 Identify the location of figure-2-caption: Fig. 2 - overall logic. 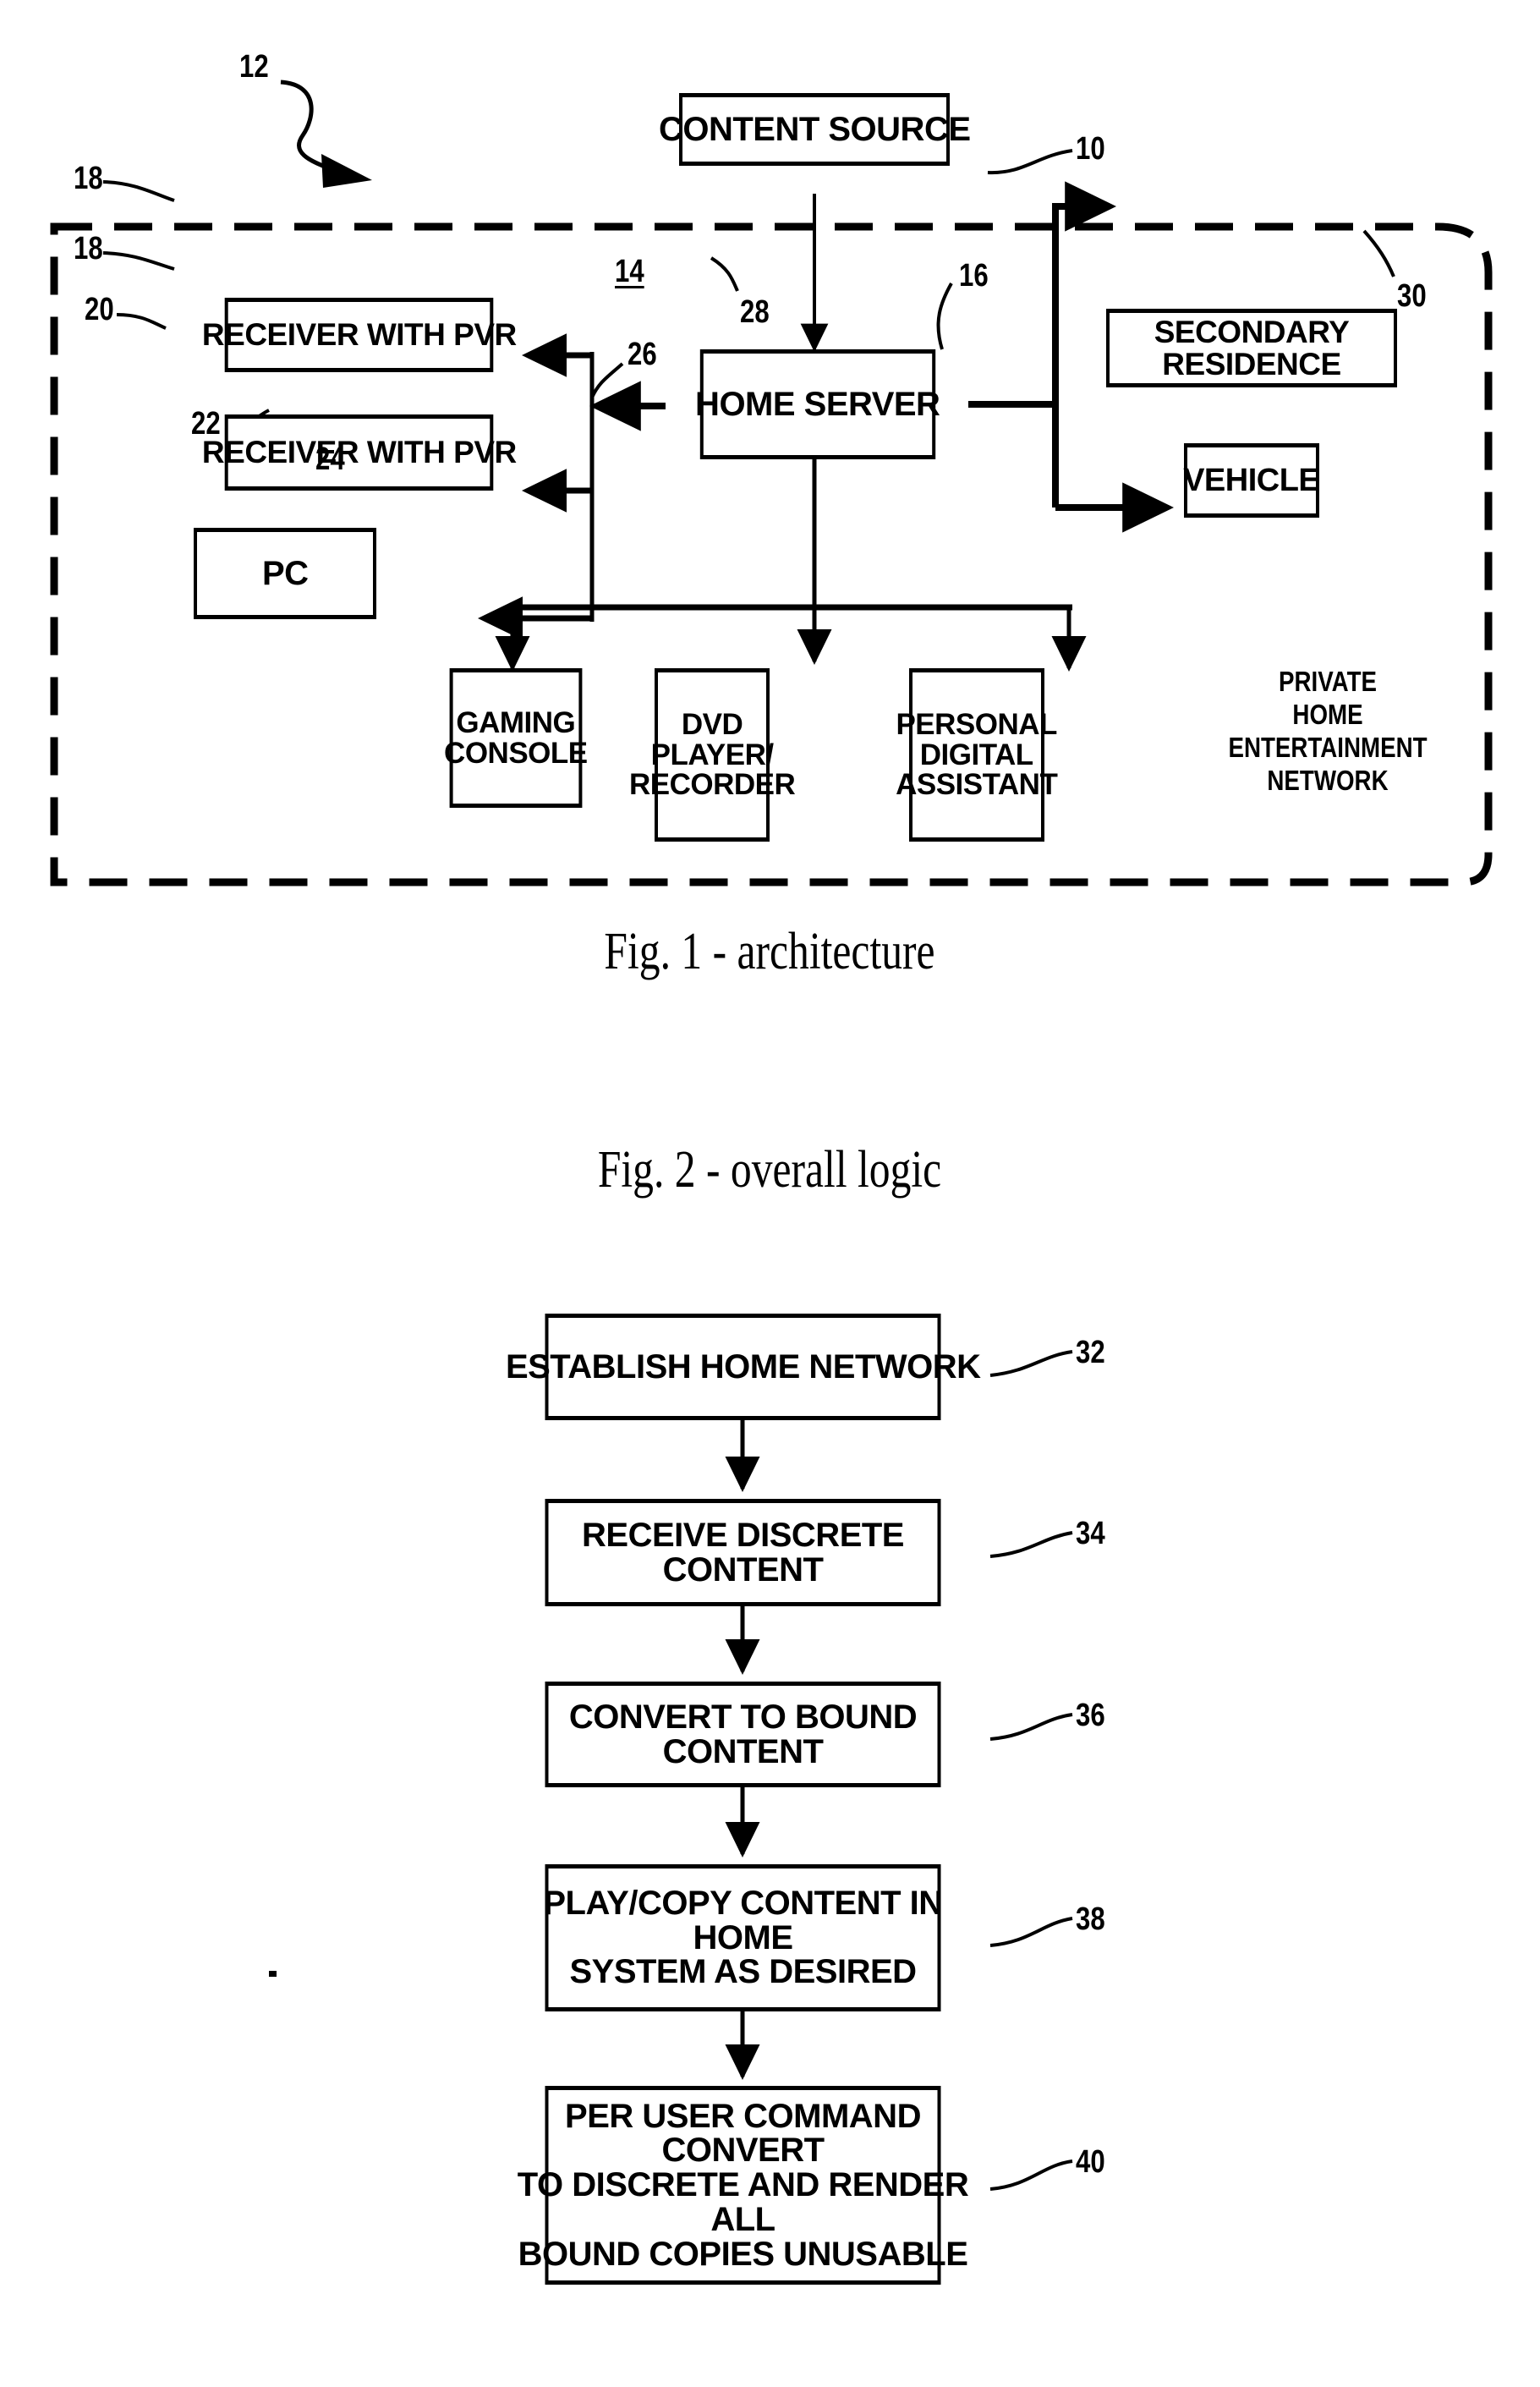
(769, 1170).